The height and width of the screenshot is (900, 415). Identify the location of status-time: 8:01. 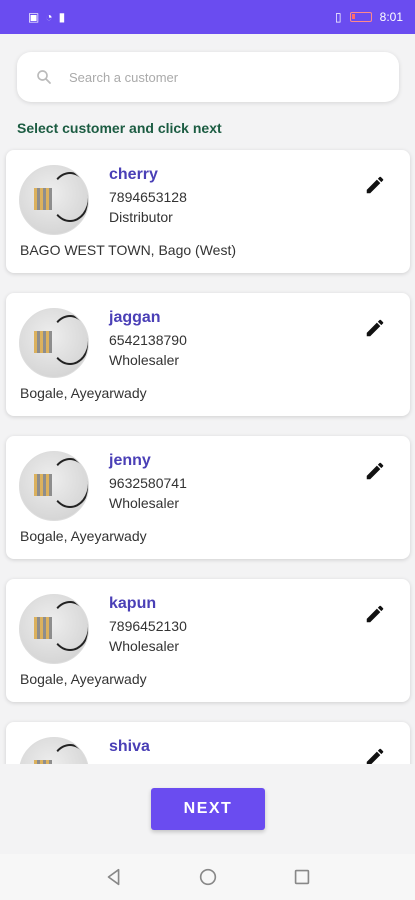
(391, 17).